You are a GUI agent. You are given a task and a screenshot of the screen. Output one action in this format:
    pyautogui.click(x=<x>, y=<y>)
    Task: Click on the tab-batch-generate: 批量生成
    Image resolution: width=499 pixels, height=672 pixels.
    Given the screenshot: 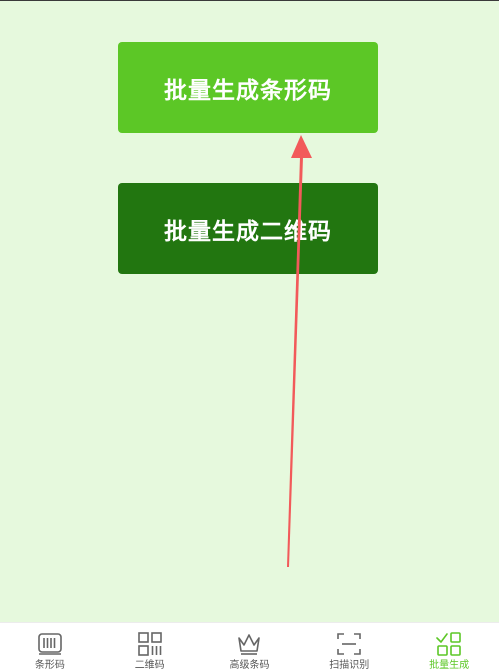 What is the action you would take?
    pyautogui.click(x=449, y=647)
    